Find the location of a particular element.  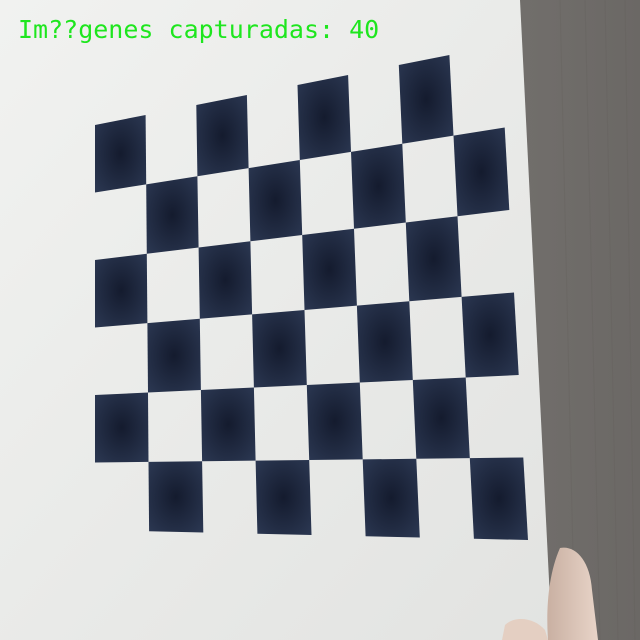

checker-square-r3-c1 is located at coordinates (174, 355).